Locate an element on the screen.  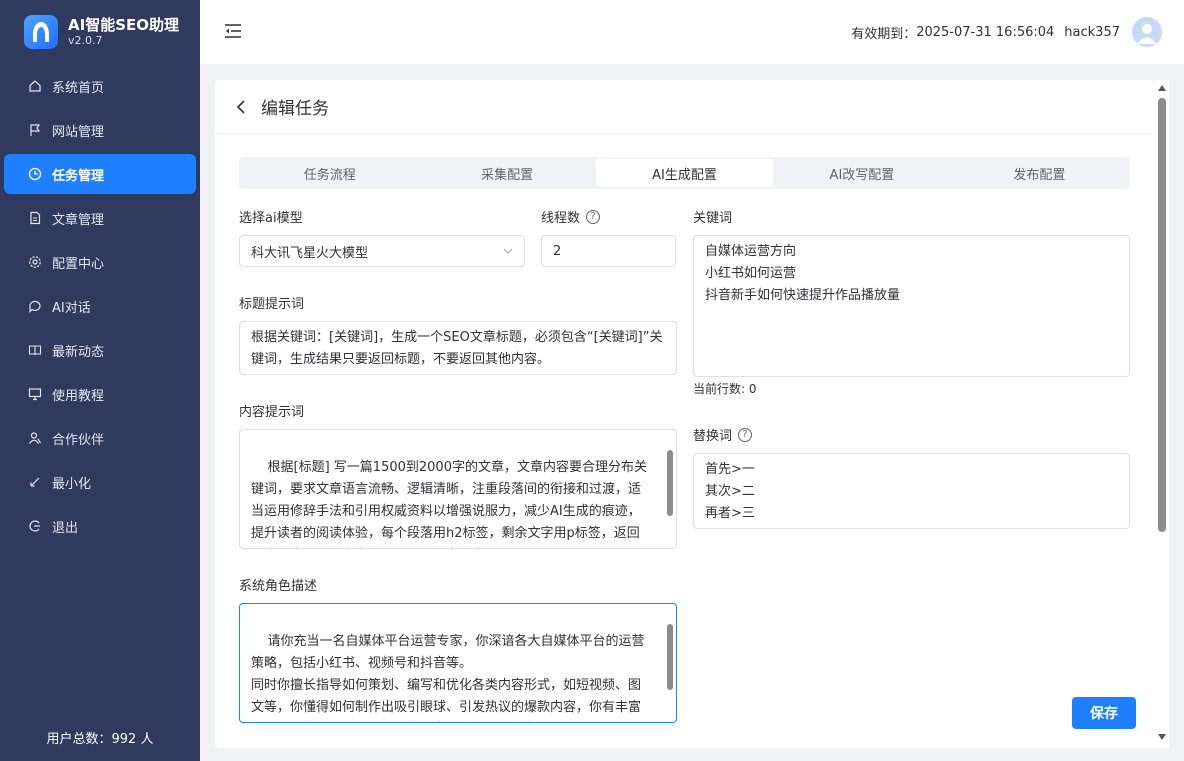
logout-icon is located at coordinates (35, 526).